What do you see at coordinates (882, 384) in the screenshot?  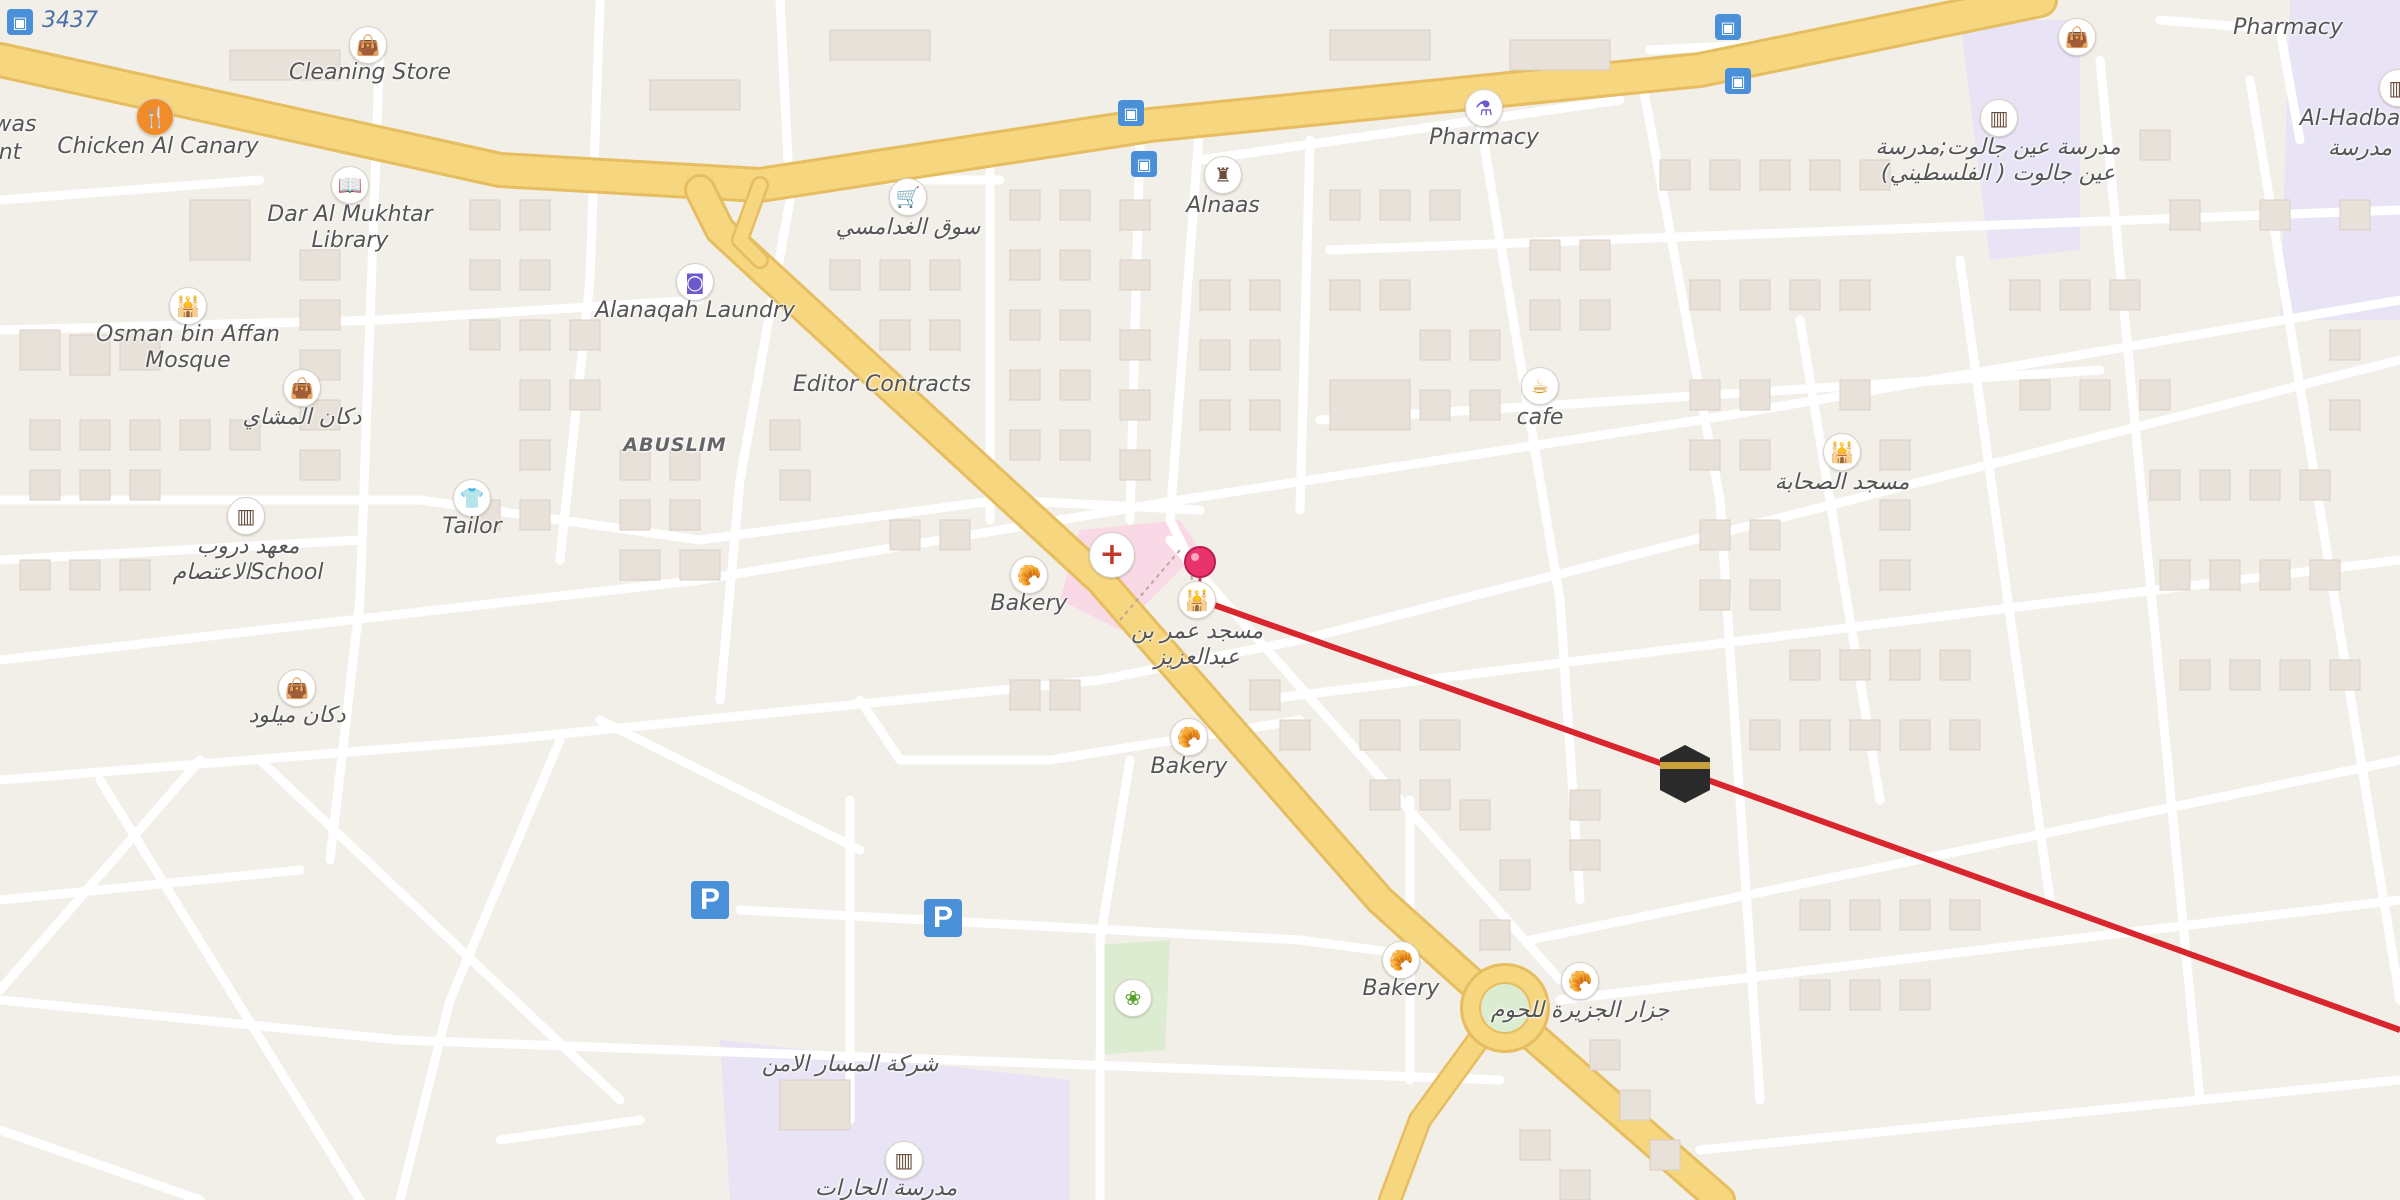 I see `label-editor-contracts: Editor Contracts` at bounding box center [882, 384].